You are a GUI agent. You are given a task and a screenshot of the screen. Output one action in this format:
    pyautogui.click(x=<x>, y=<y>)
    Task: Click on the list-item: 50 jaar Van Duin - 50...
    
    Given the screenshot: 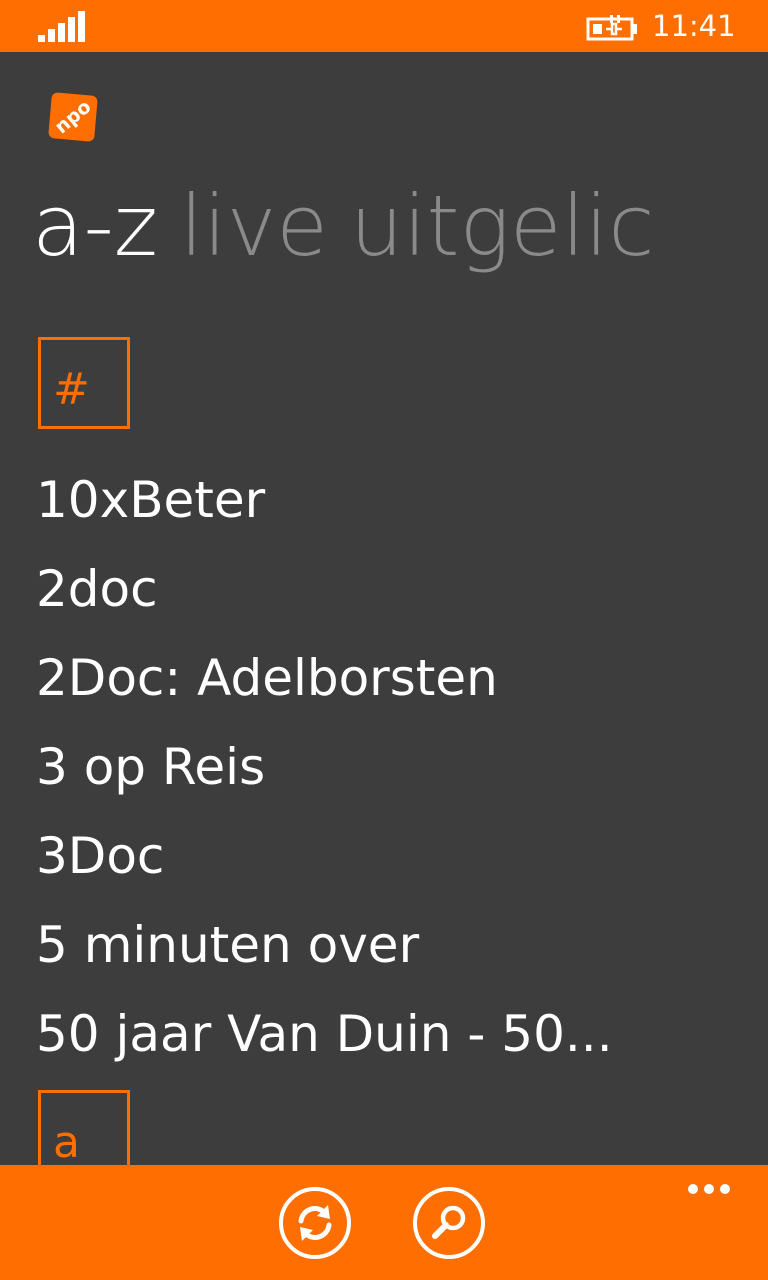 What is the action you would take?
    pyautogui.click(x=396, y=1038)
    